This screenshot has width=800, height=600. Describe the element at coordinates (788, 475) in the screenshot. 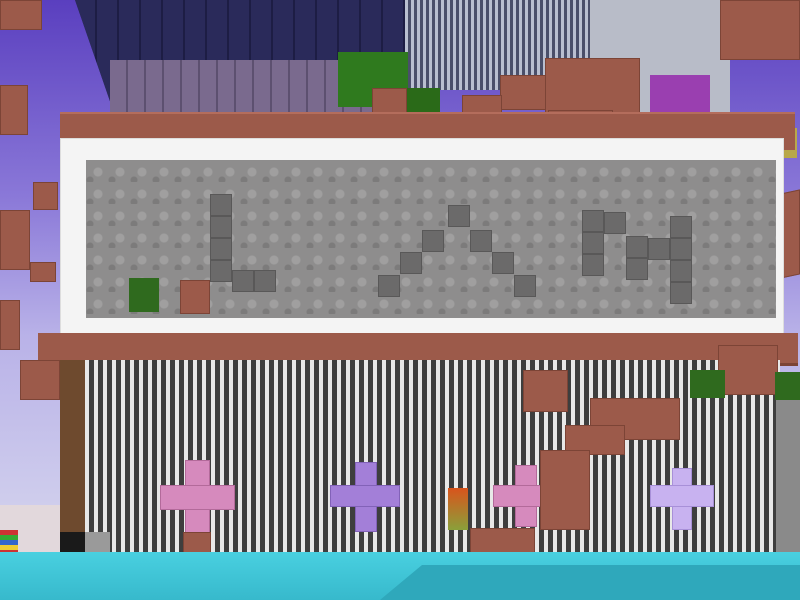

I see `stone-column` at that location.